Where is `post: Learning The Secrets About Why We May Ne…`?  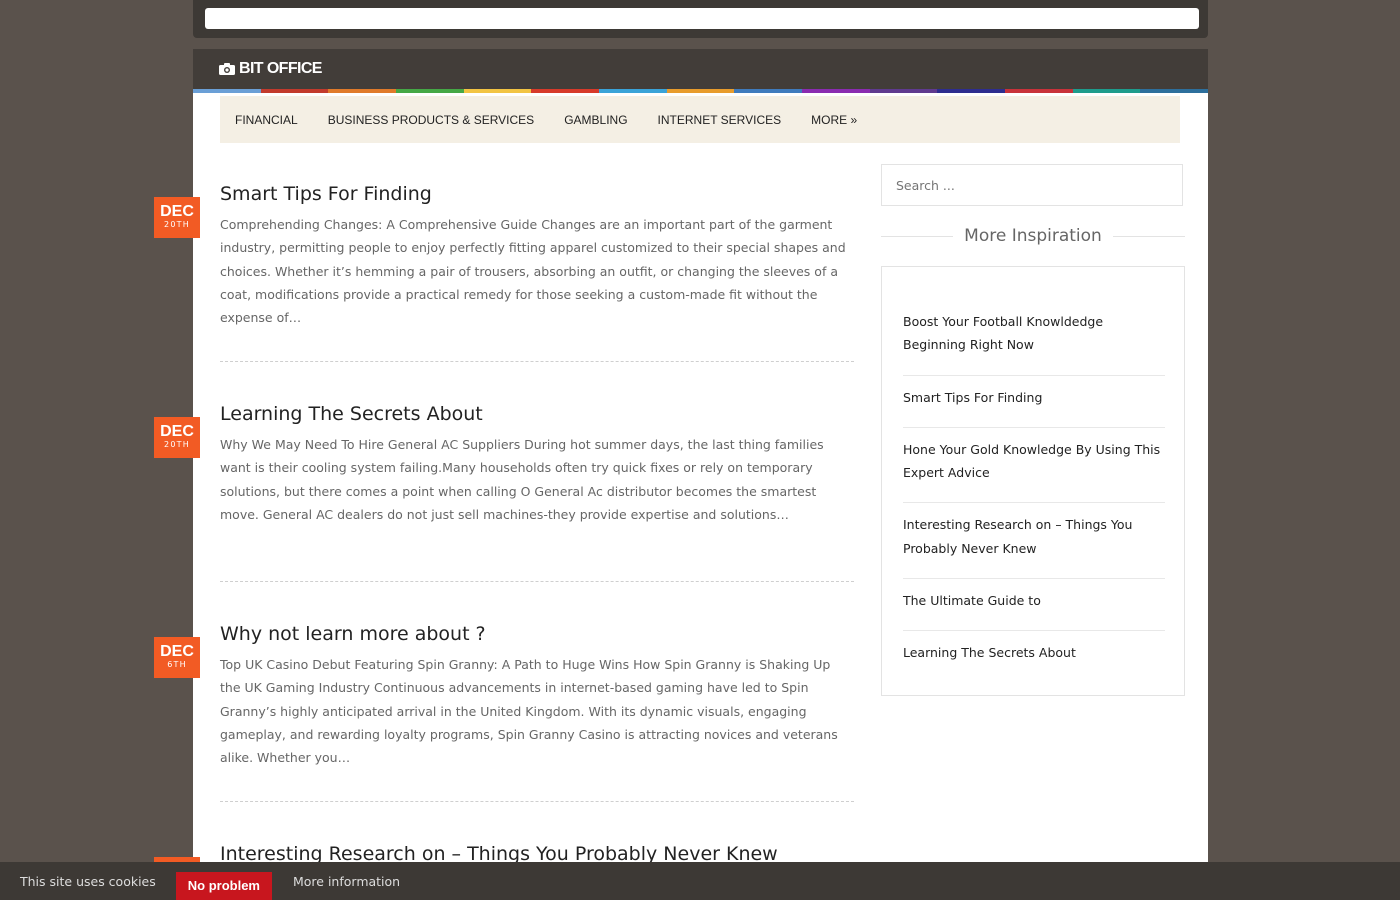 post: Learning The Secrets About Why We May Ne… is located at coordinates (537, 464).